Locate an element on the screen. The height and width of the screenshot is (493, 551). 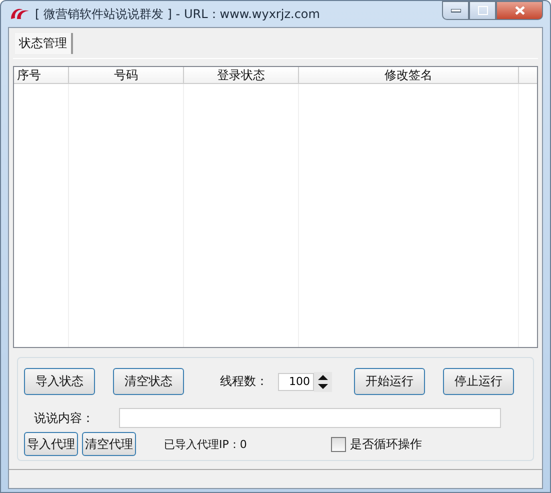
close-icon is located at coordinates (519, 10).